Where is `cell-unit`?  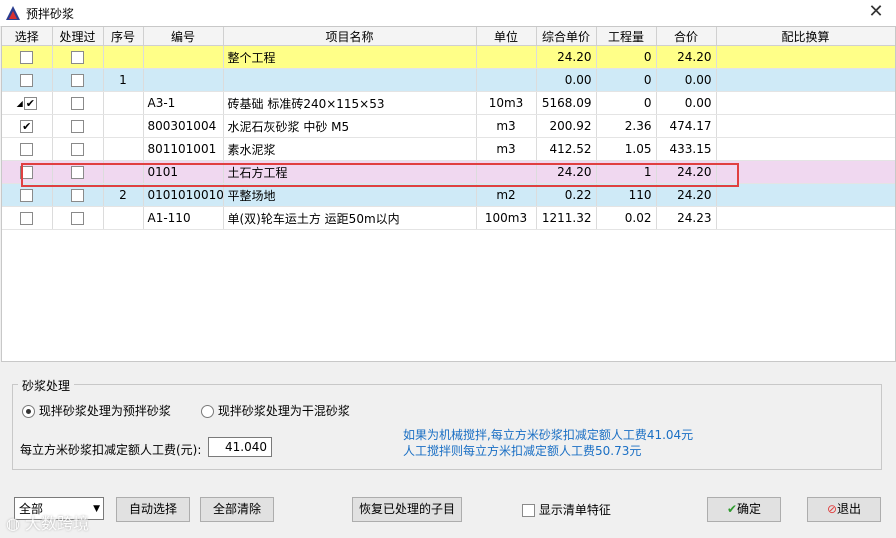
cell-unit is located at coordinates (506, 80).